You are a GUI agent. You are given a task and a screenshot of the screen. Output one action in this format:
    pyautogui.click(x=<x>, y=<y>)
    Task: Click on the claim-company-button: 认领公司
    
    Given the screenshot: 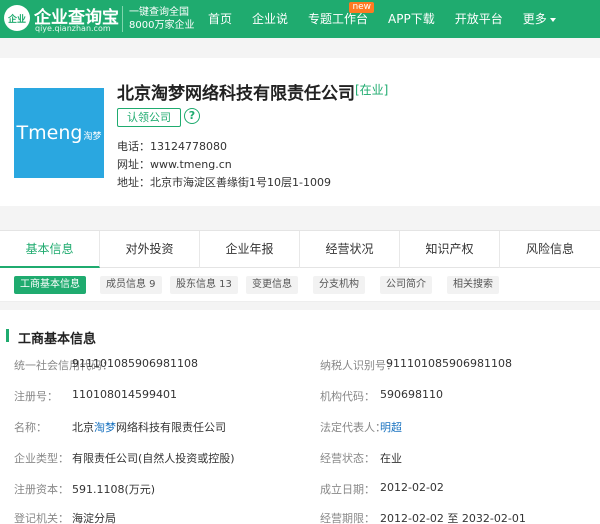 What is the action you would take?
    pyautogui.click(x=149, y=117)
    